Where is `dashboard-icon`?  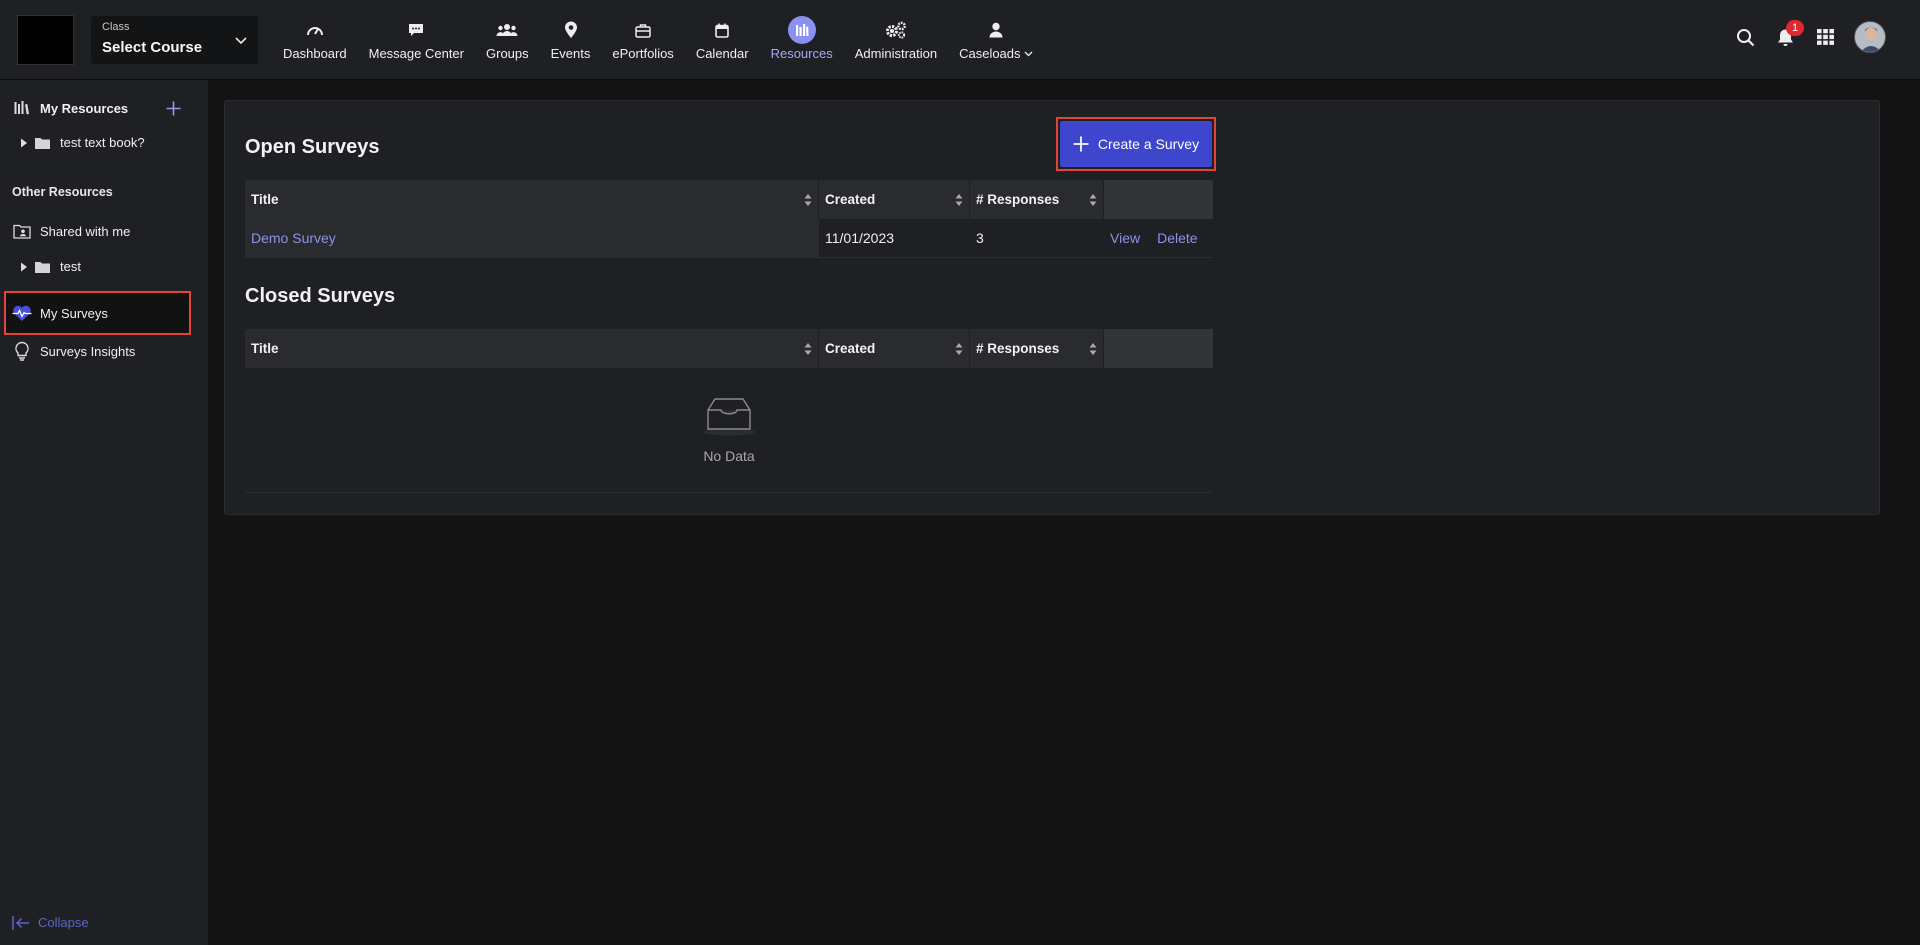 dashboard-icon is located at coordinates (315, 30).